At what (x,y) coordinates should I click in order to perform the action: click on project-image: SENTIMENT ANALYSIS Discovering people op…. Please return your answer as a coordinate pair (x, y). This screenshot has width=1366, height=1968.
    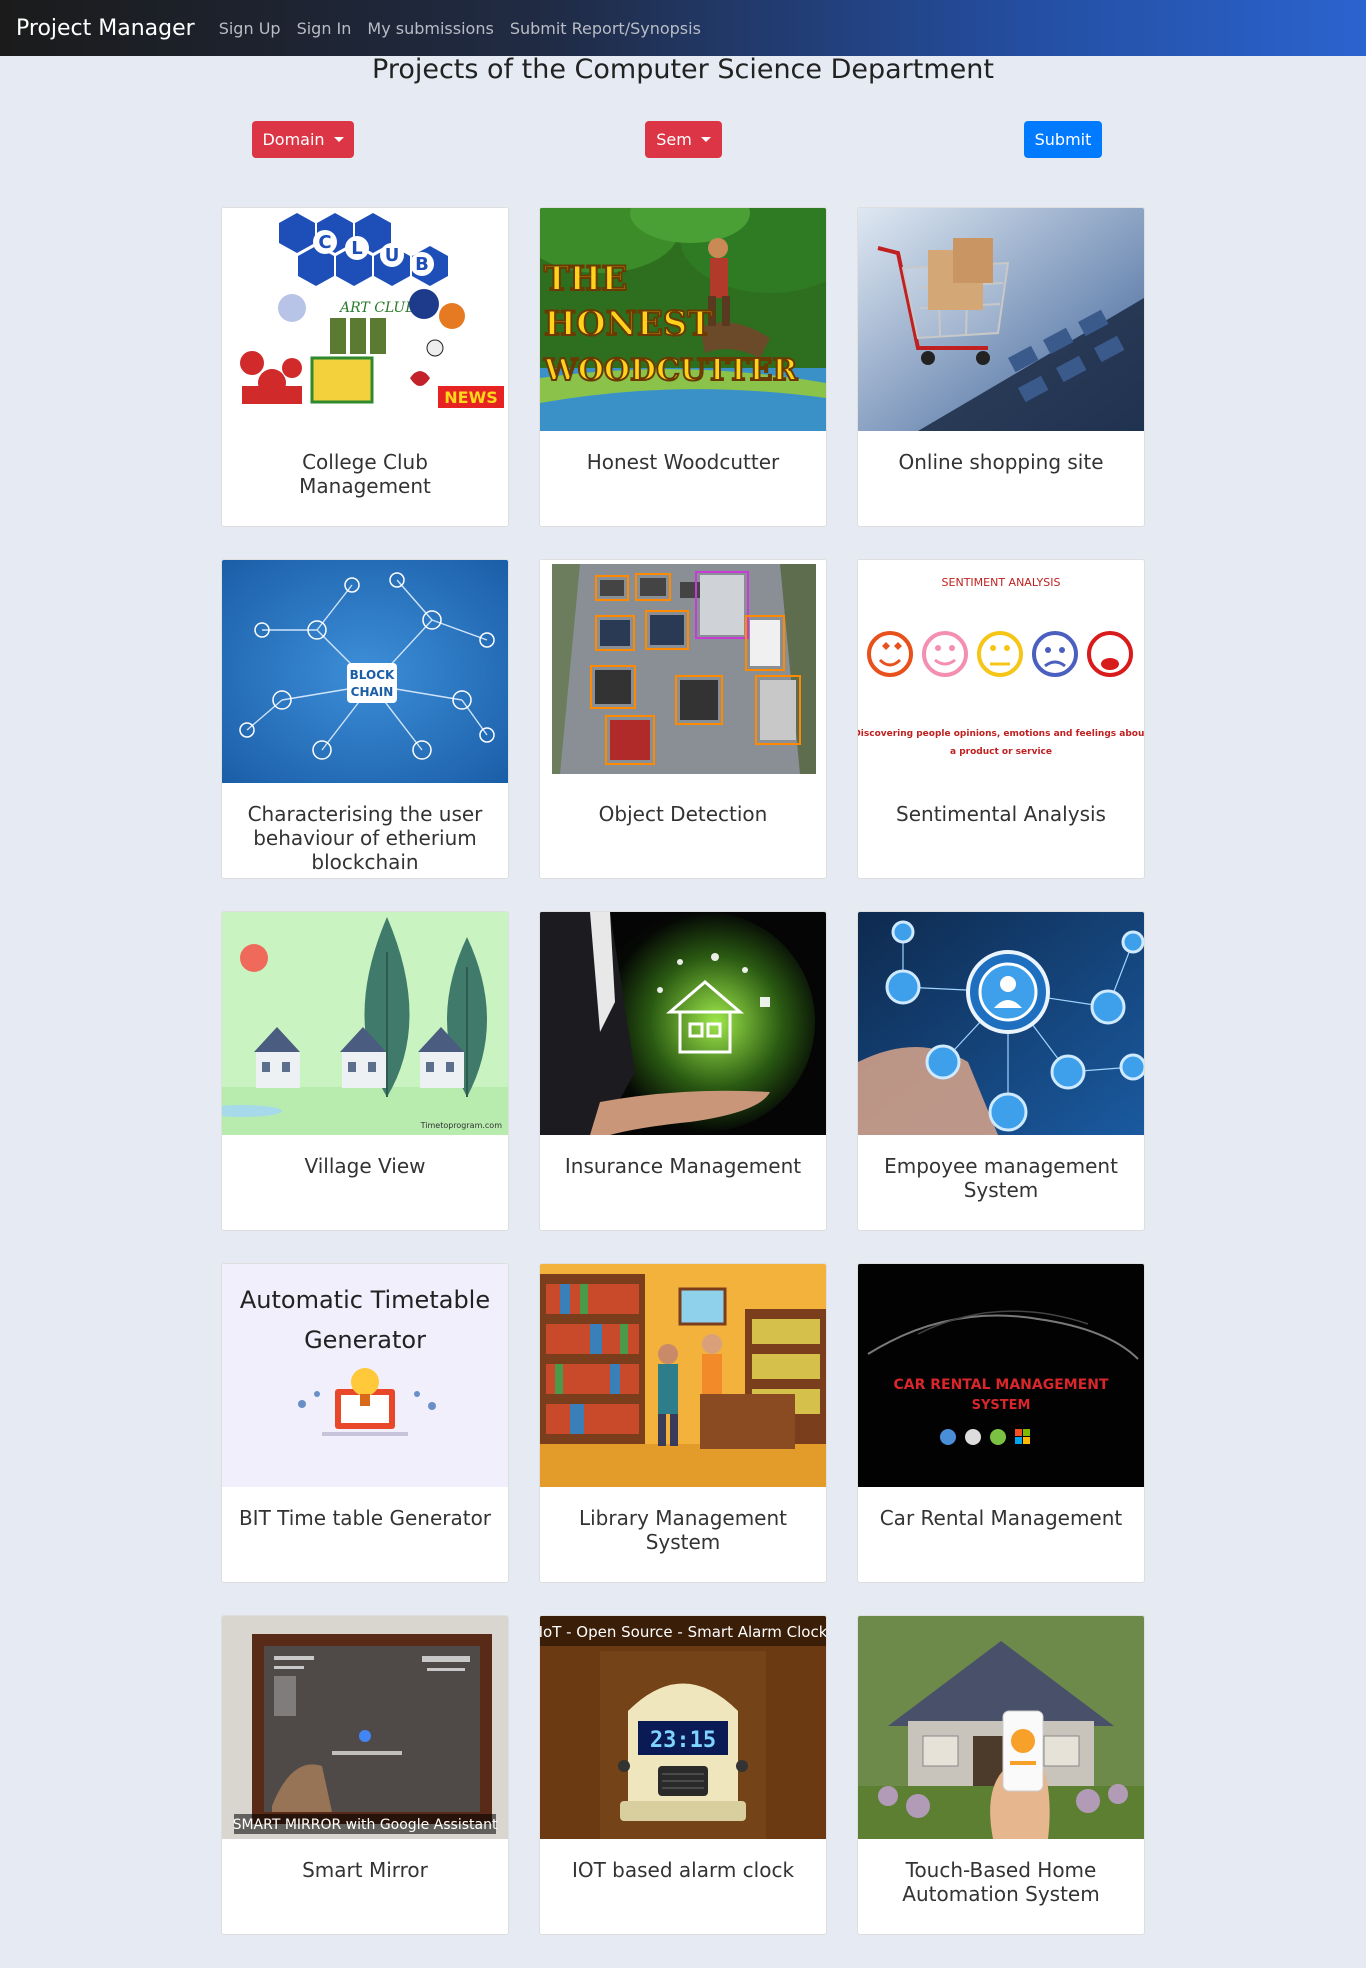
    Looking at the image, I should click on (1001, 671).